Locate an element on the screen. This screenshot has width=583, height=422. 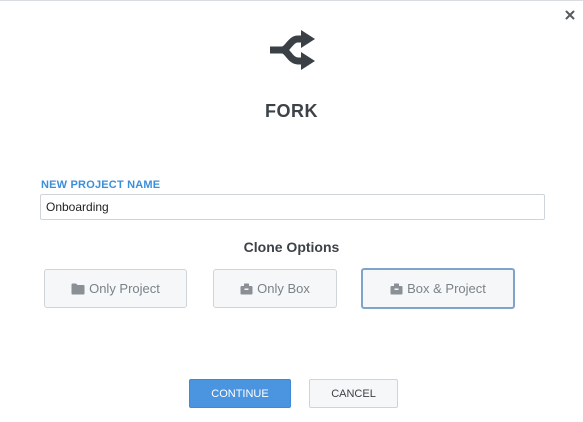
only-project-option: Only Project is located at coordinates (115, 288).